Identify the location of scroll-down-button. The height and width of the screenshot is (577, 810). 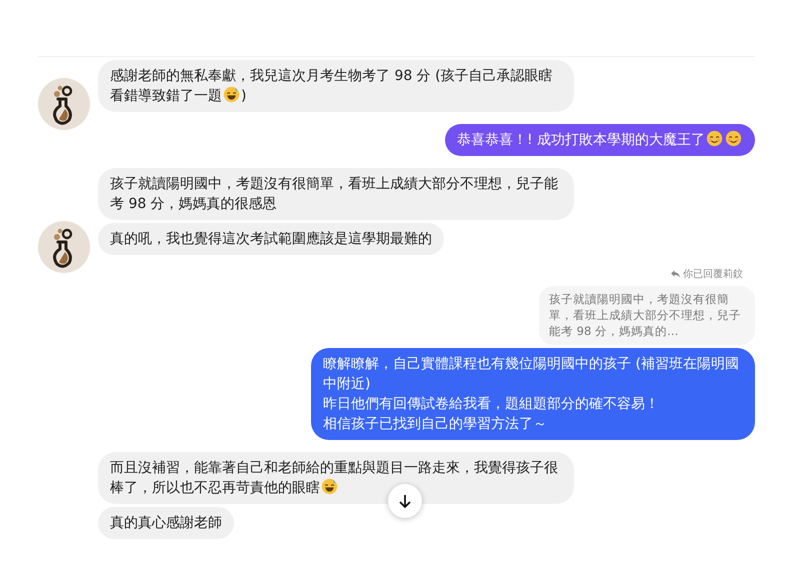
(405, 501).